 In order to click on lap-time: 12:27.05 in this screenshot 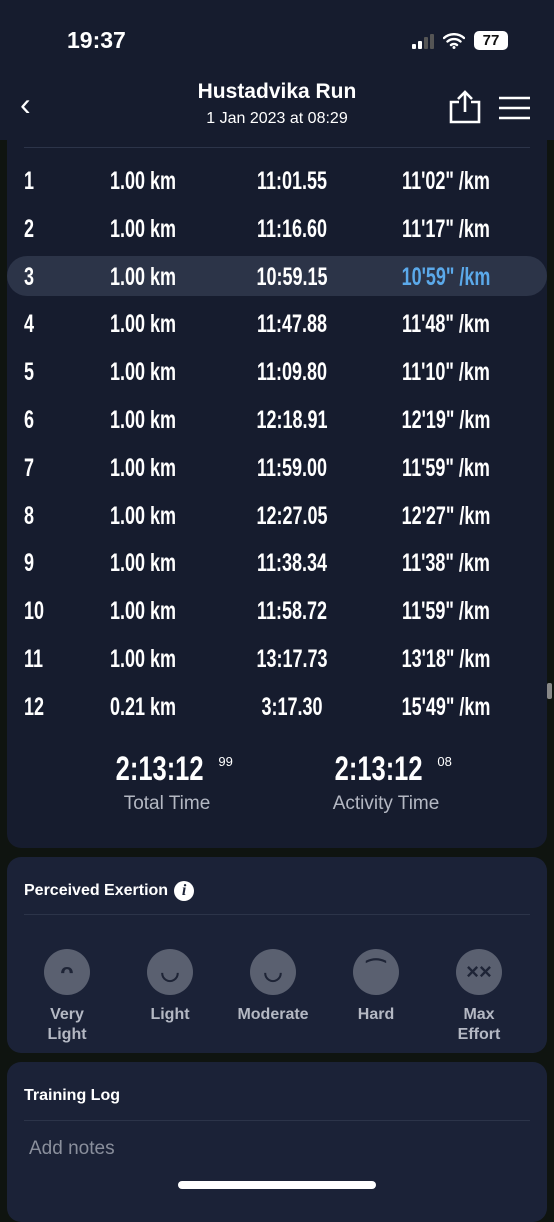, I will do `click(292, 515)`.